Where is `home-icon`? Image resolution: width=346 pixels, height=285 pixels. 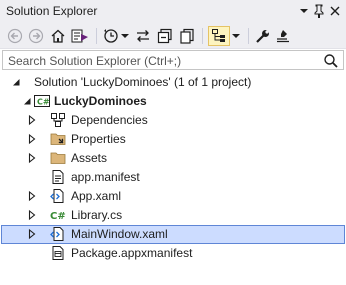 home-icon is located at coordinates (58, 36).